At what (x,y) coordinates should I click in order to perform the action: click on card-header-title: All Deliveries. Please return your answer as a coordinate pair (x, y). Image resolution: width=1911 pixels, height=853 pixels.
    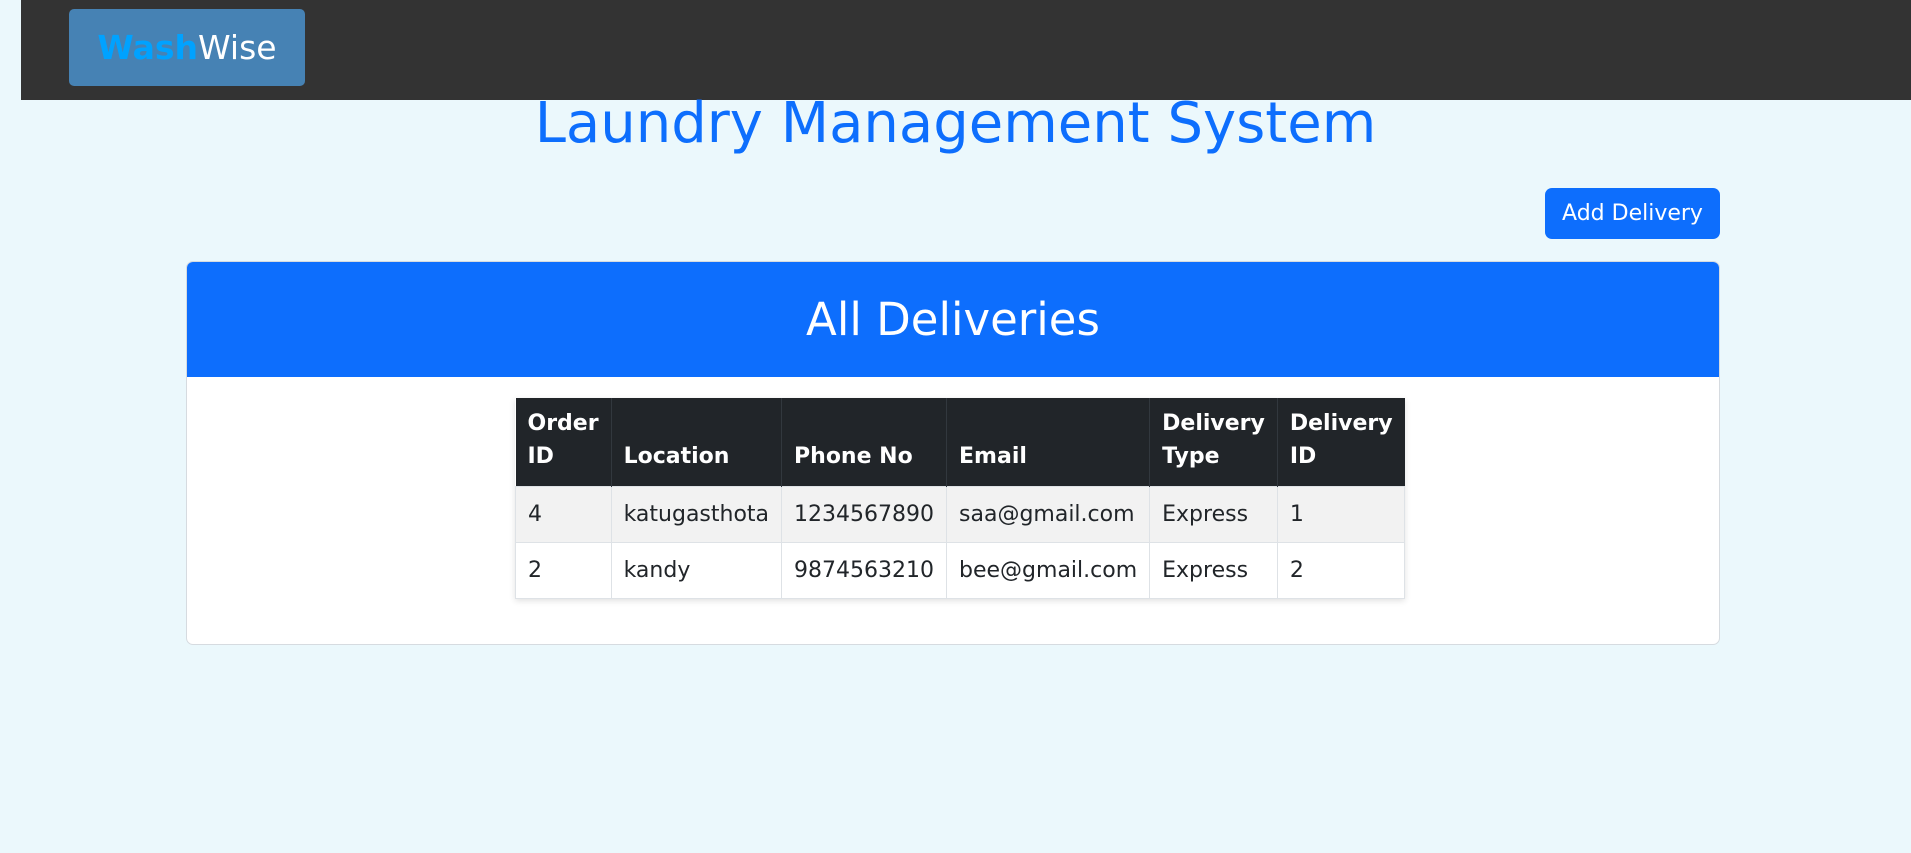
    Looking at the image, I should click on (953, 319).